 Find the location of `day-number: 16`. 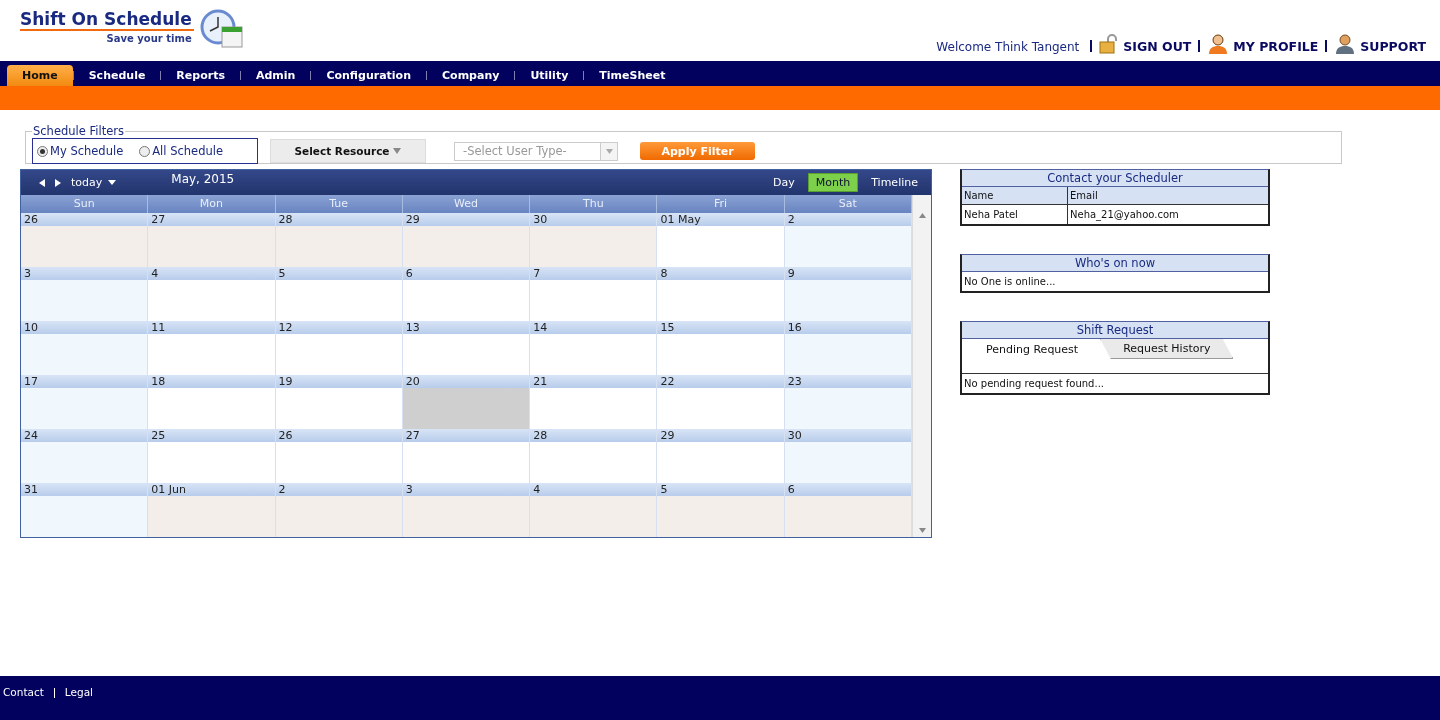

day-number: 16 is located at coordinates (847, 327).